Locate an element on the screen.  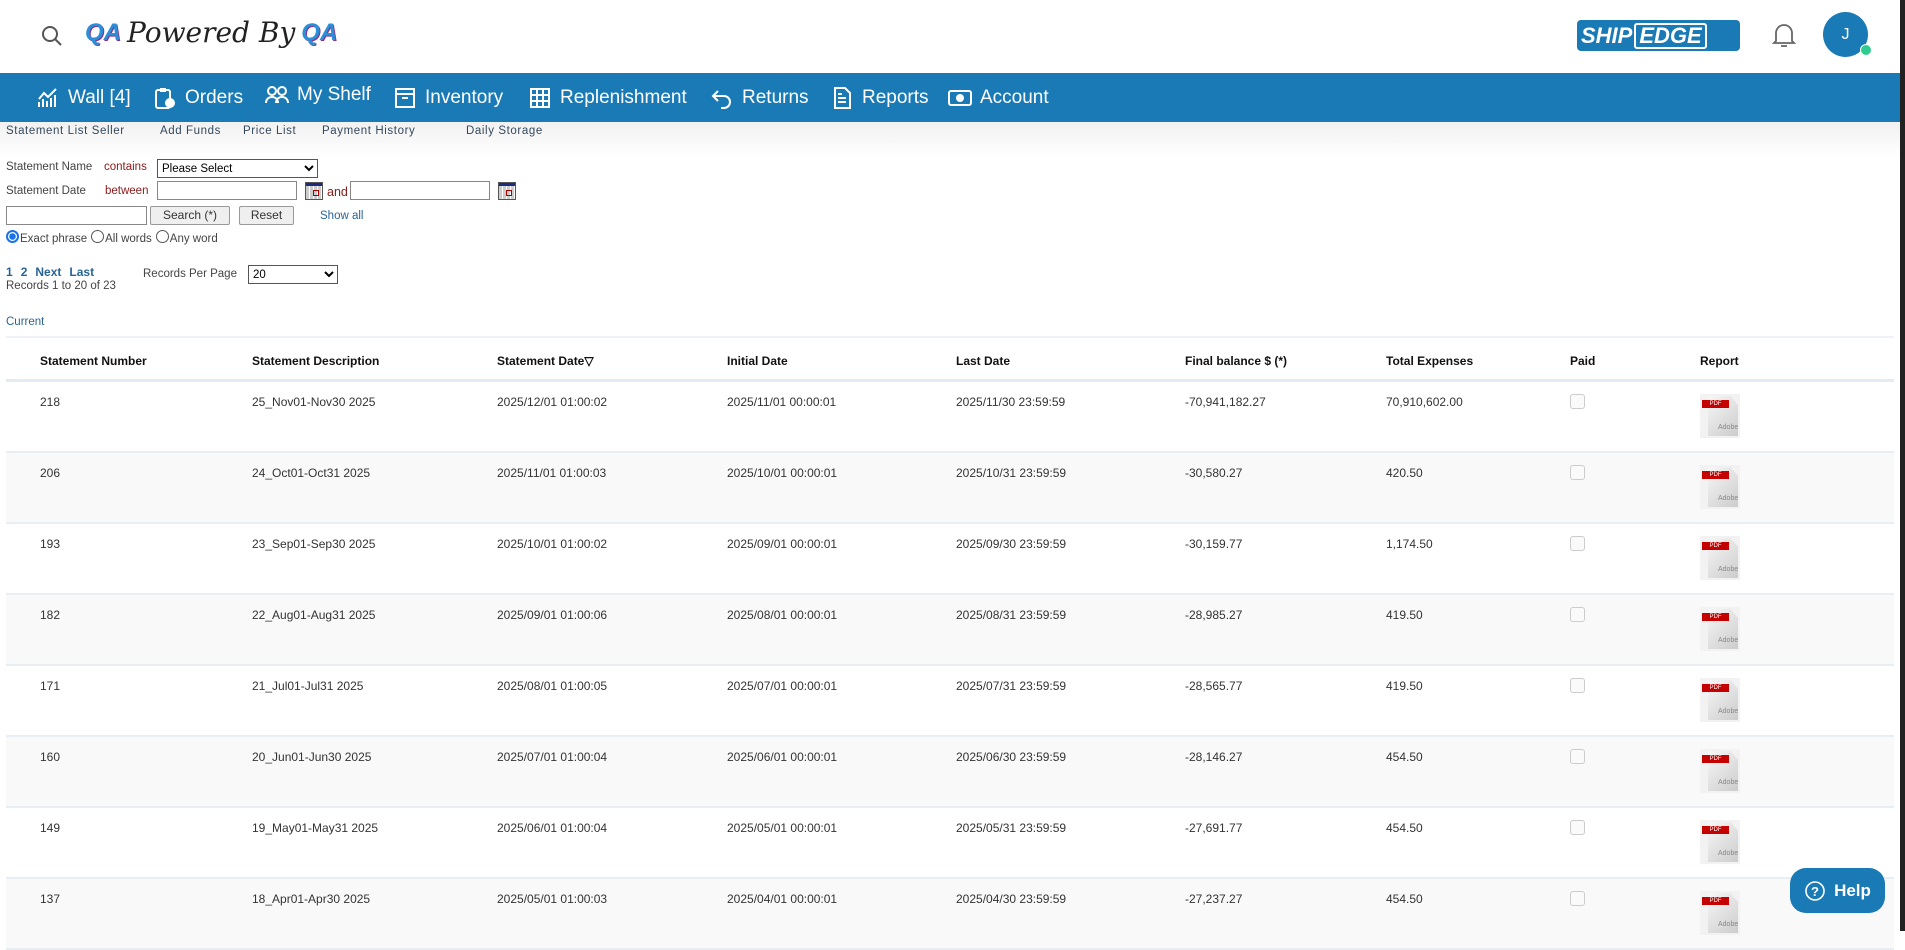
statement-number-link: 182 is located at coordinates (50, 615).